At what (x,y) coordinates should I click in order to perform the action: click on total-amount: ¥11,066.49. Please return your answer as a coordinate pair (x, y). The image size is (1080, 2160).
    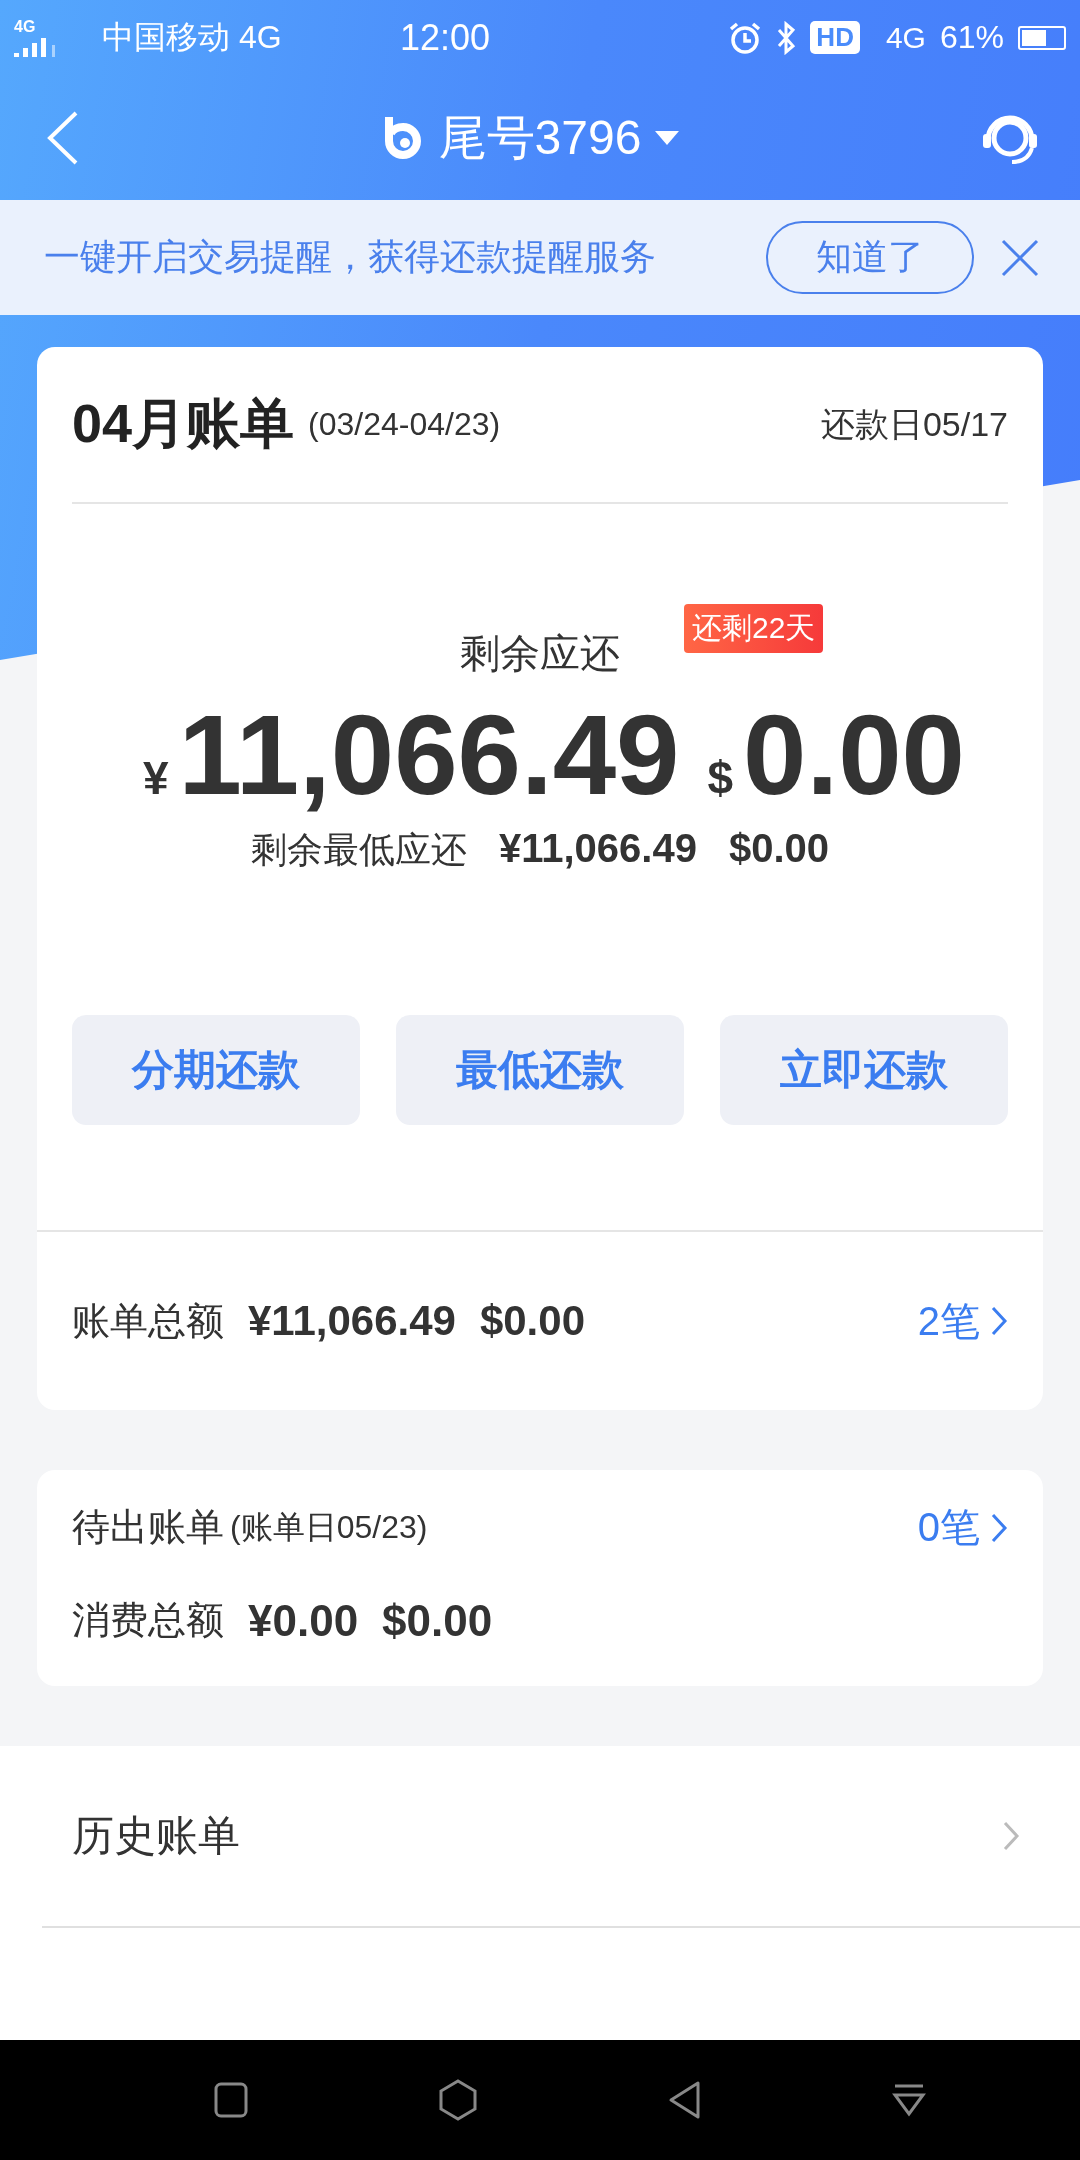
    Looking at the image, I should click on (352, 1321).